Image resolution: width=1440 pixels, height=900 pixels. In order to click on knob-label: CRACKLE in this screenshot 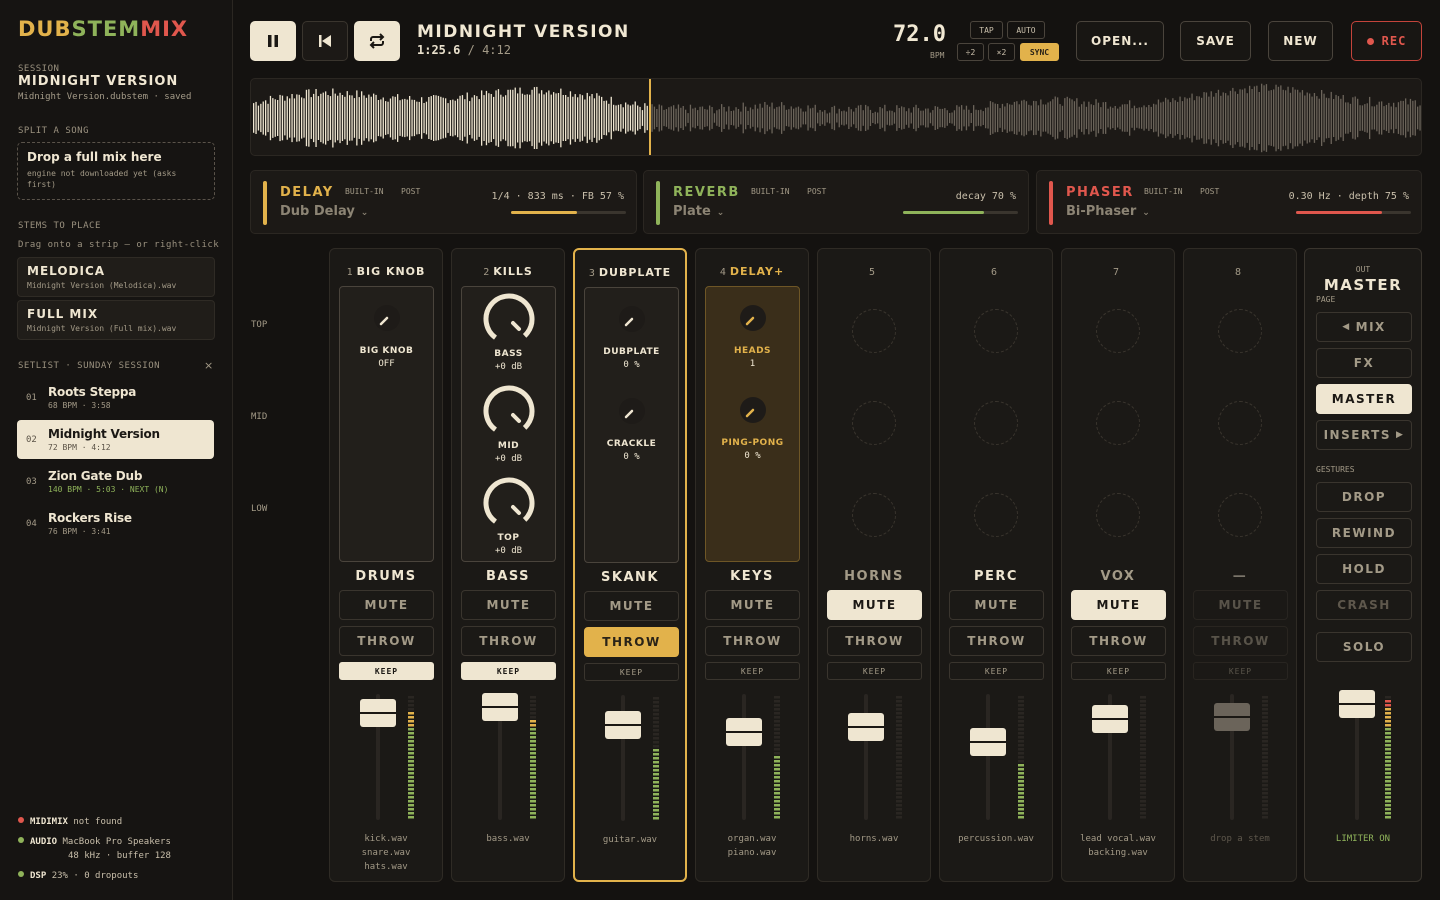, I will do `click(631, 444)`.